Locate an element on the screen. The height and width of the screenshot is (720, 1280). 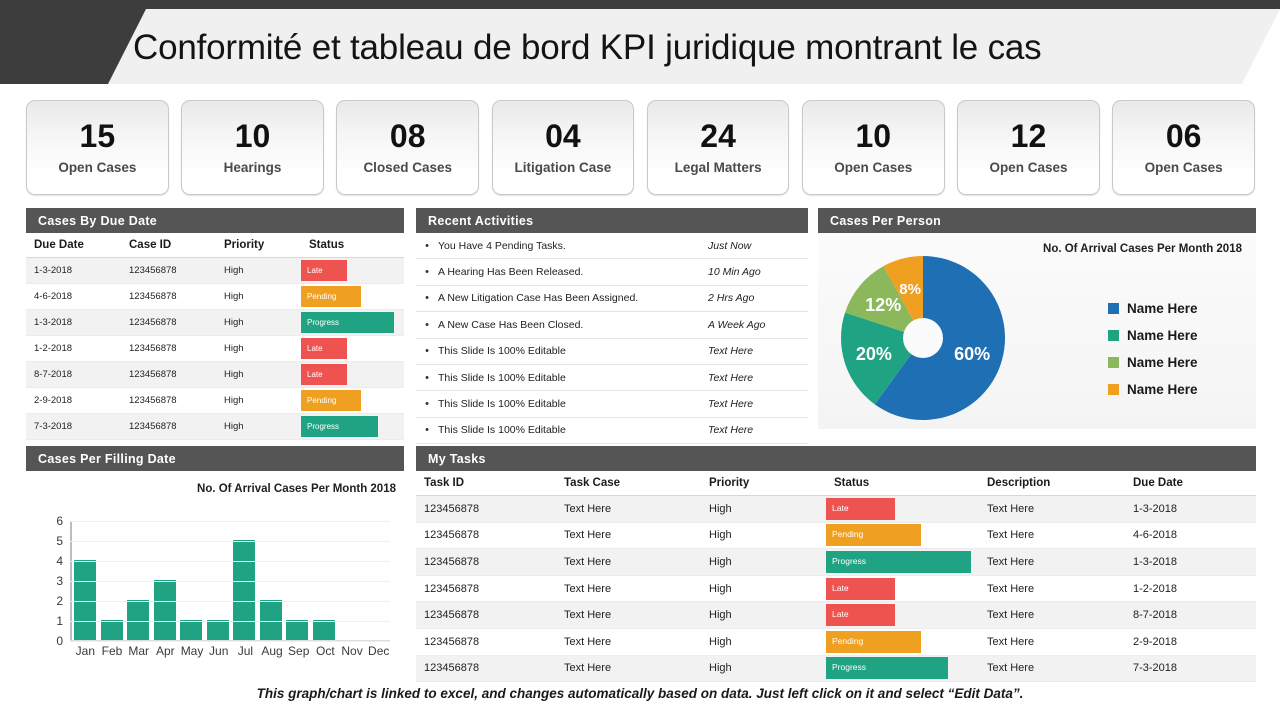
kpi-card-open-cases-1: 15 Open Cases is located at coordinates (97, 147).